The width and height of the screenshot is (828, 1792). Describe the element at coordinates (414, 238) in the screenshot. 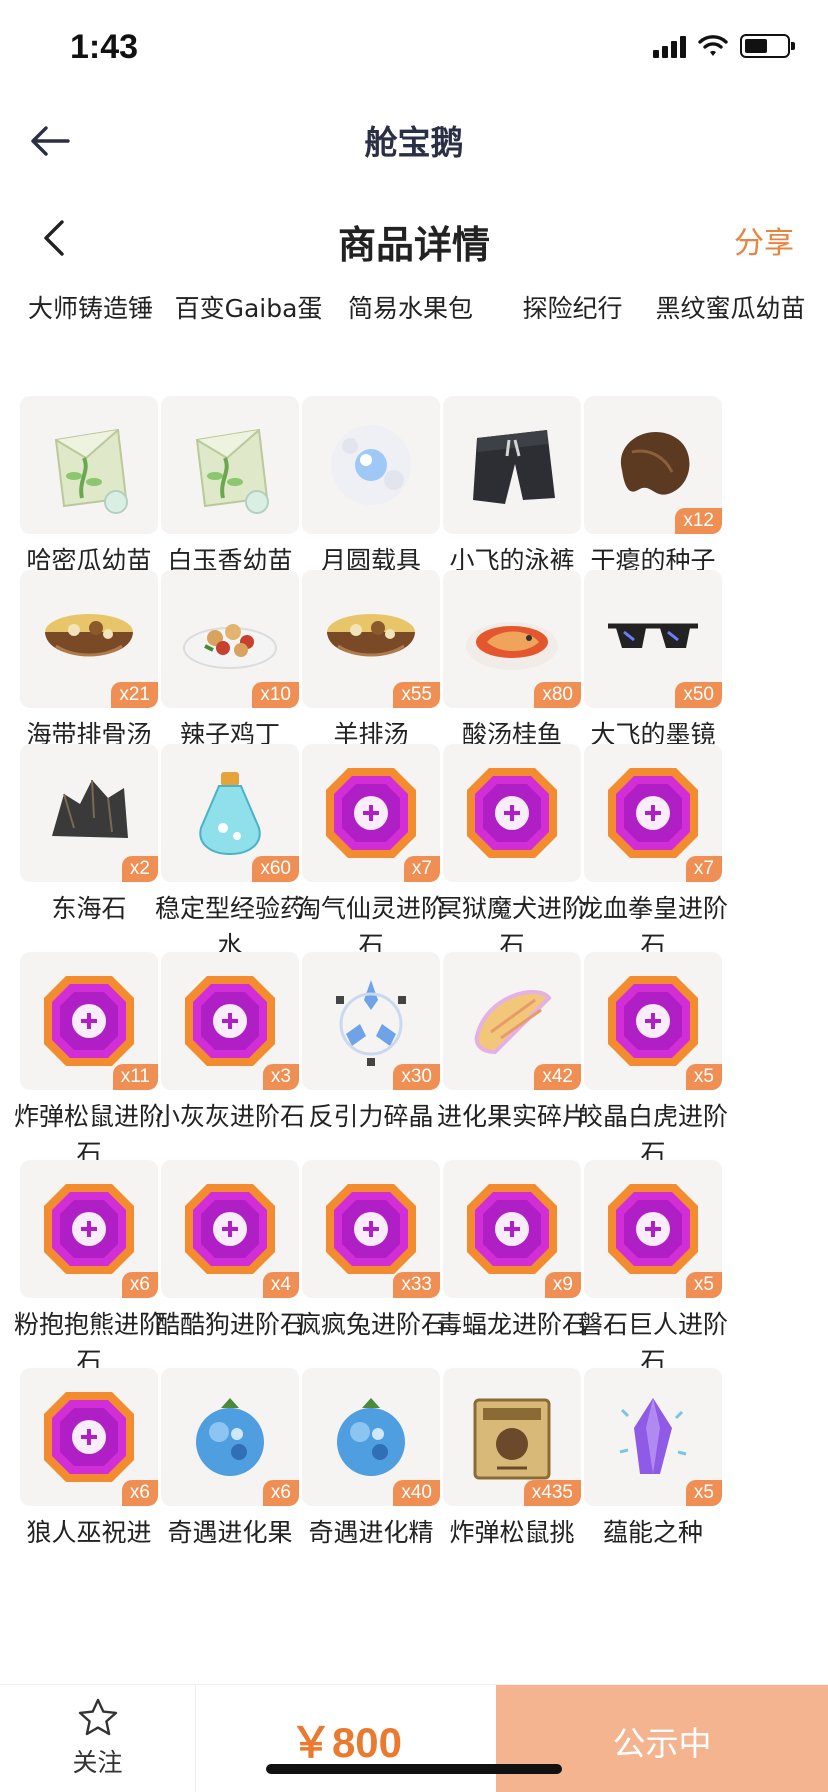

I see `page-header: 商品详情 分享` at that location.